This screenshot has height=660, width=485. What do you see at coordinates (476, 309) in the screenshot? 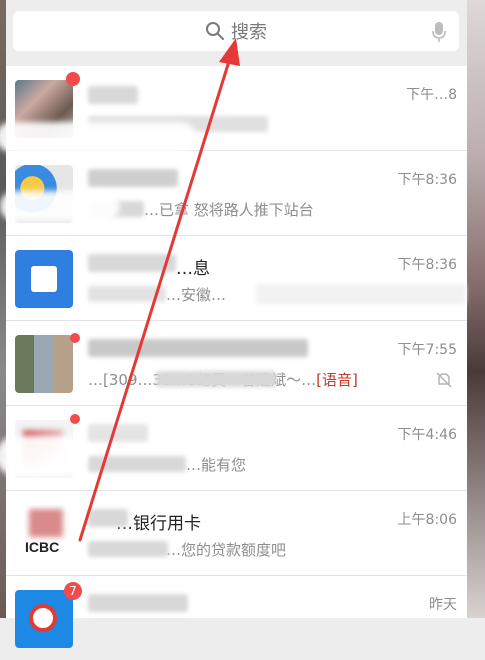
I see `background-right-edge` at bounding box center [476, 309].